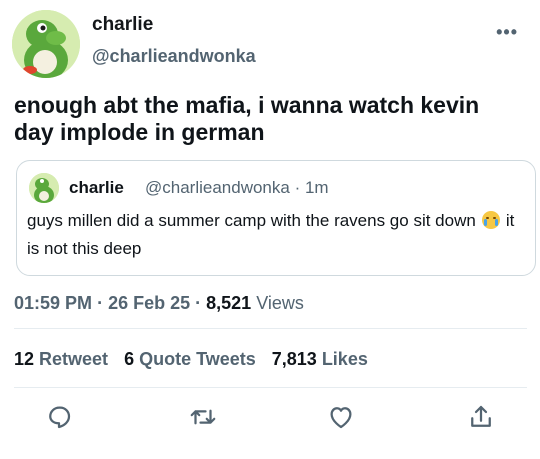 The image size is (540, 459). I want to click on heart-icon, so click(341, 418).